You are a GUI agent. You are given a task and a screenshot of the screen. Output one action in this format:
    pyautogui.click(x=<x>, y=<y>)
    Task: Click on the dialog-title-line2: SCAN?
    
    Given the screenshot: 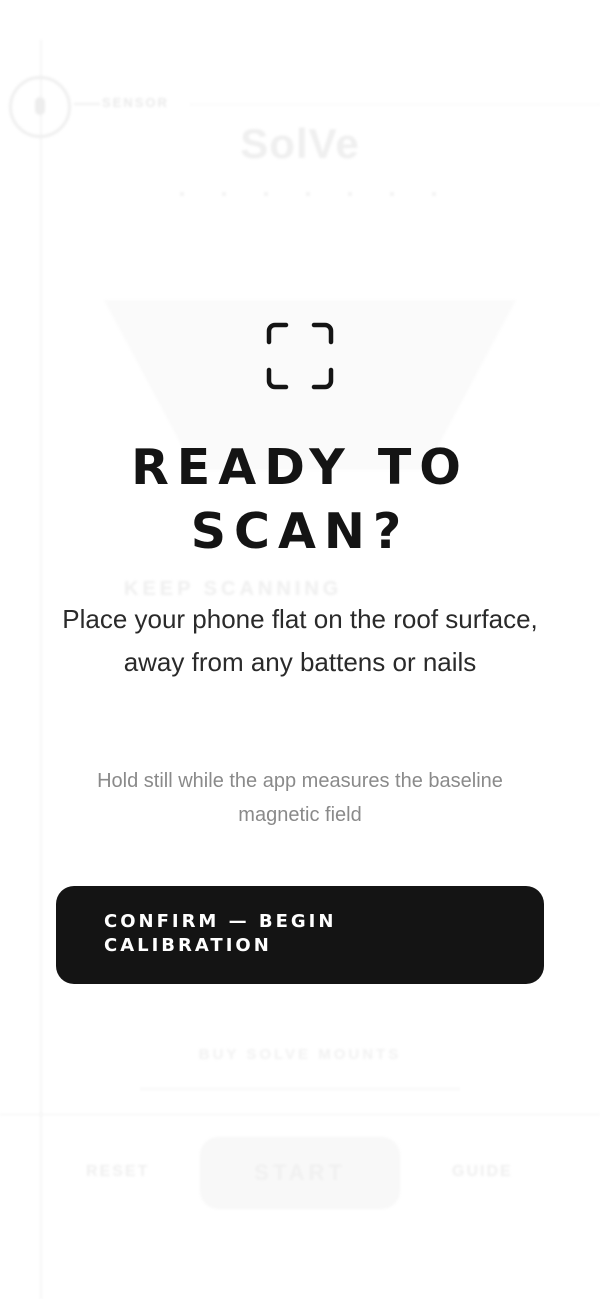 What is the action you would take?
    pyautogui.click(x=300, y=531)
    